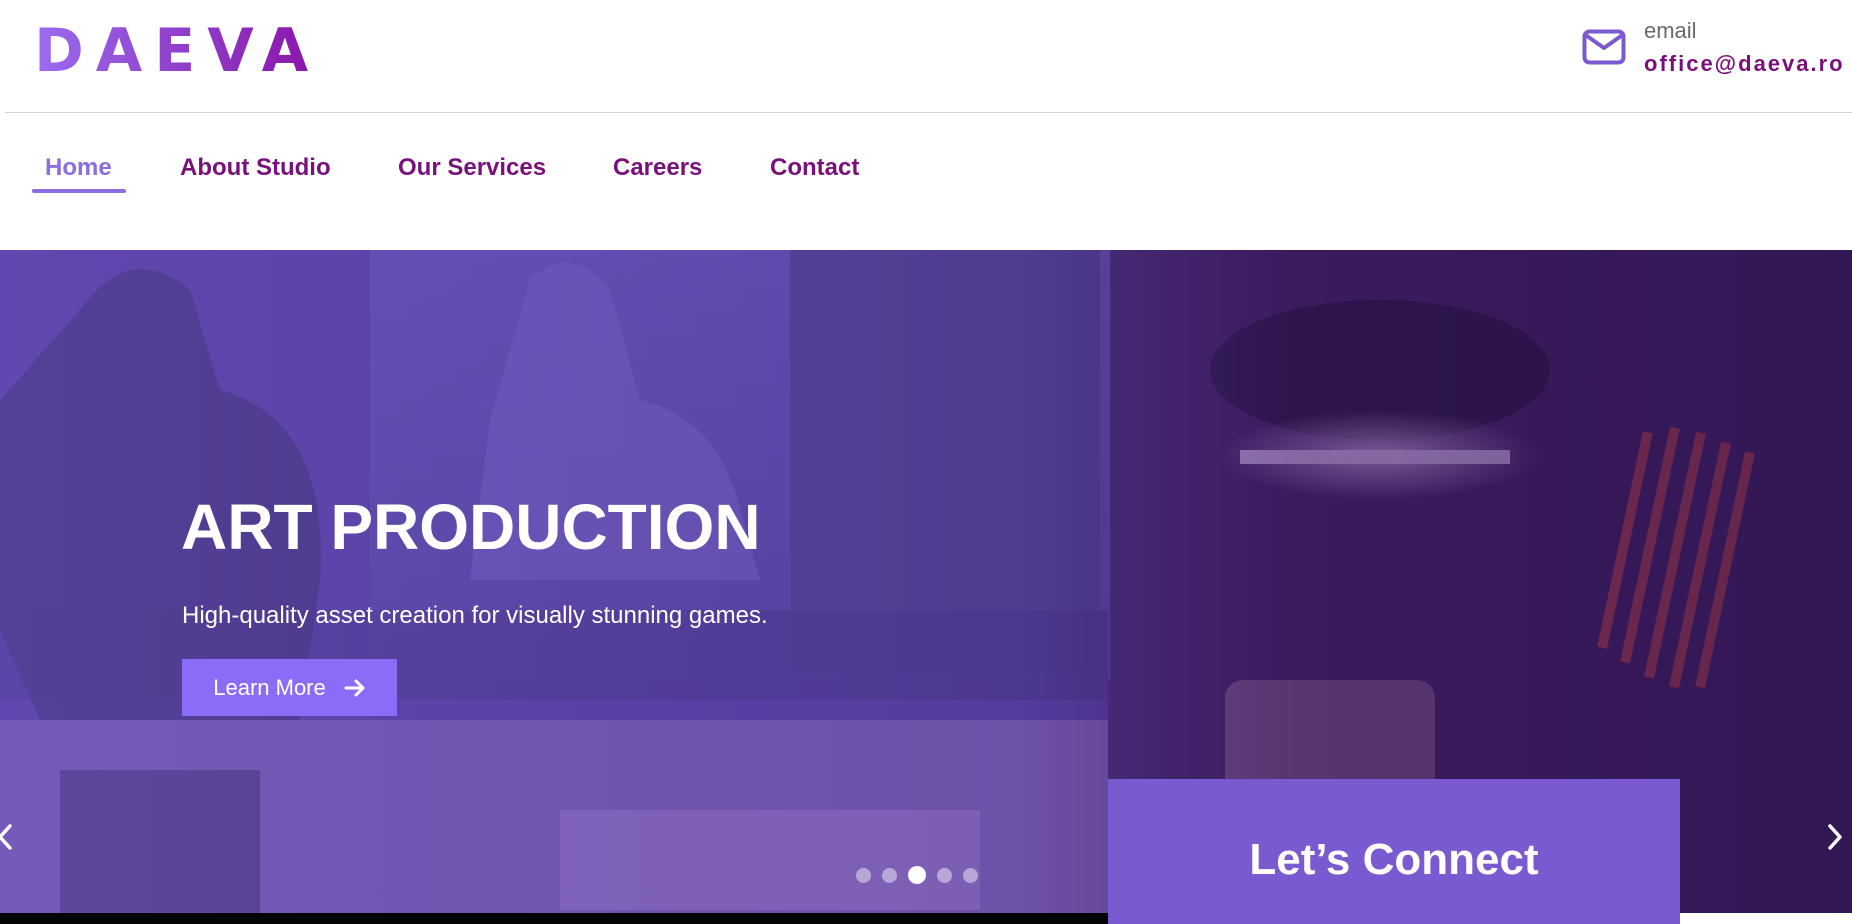  Describe the element at coordinates (1766, 918) in the screenshot. I see `hero-bottom-strip` at that location.